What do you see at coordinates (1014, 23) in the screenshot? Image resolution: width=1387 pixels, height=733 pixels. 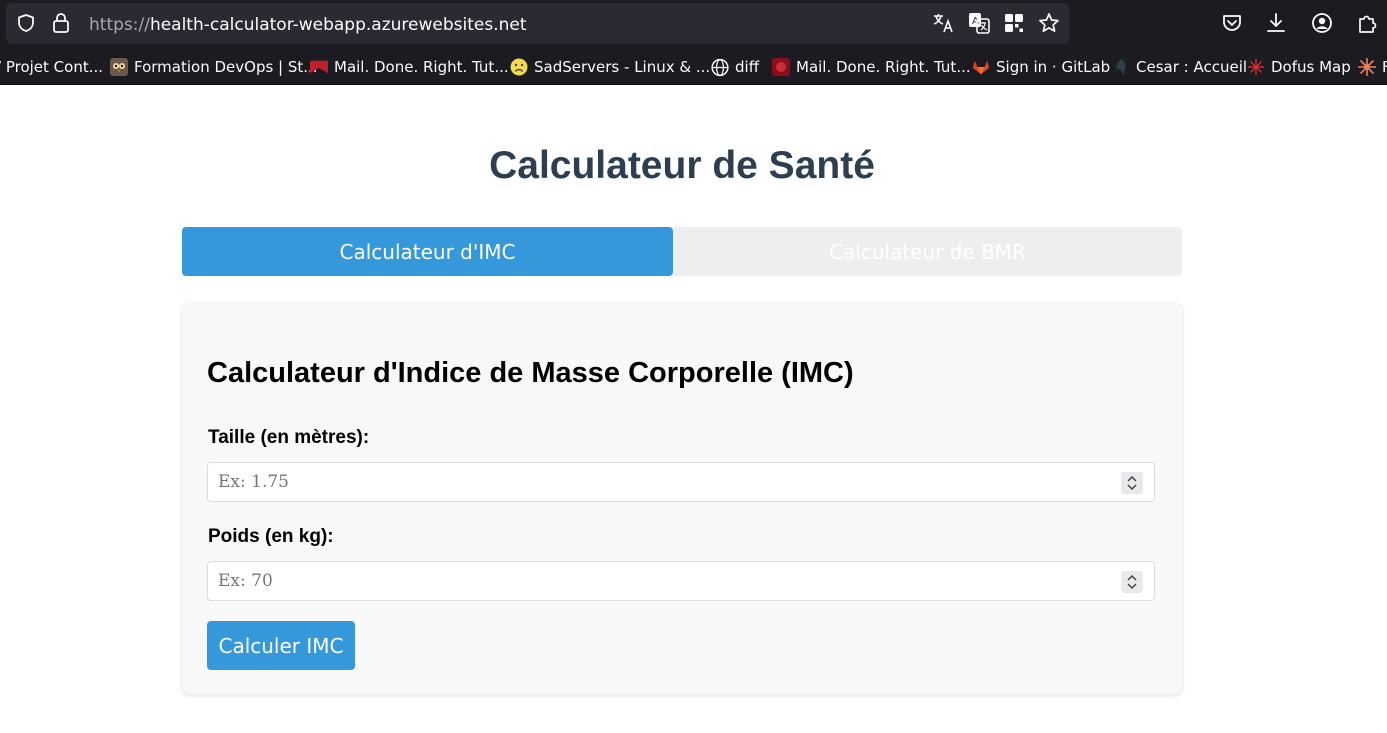 I see `qr-code-icon` at bounding box center [1014, 23].